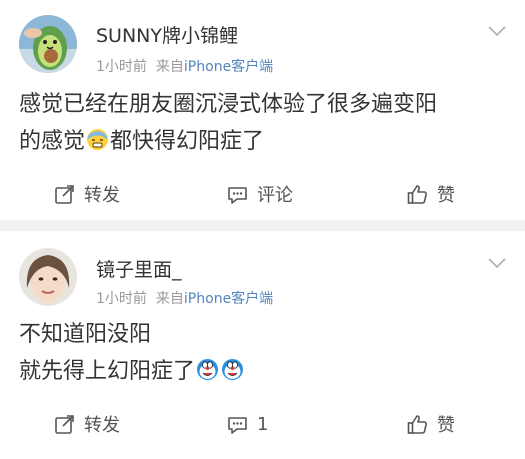 This screenshot has width=525, height=459. What do you see at coordinates (85, 334) in the screenshot?
I see `post-text-line: 不知道阳没阳` at bounding box center [85, 334].